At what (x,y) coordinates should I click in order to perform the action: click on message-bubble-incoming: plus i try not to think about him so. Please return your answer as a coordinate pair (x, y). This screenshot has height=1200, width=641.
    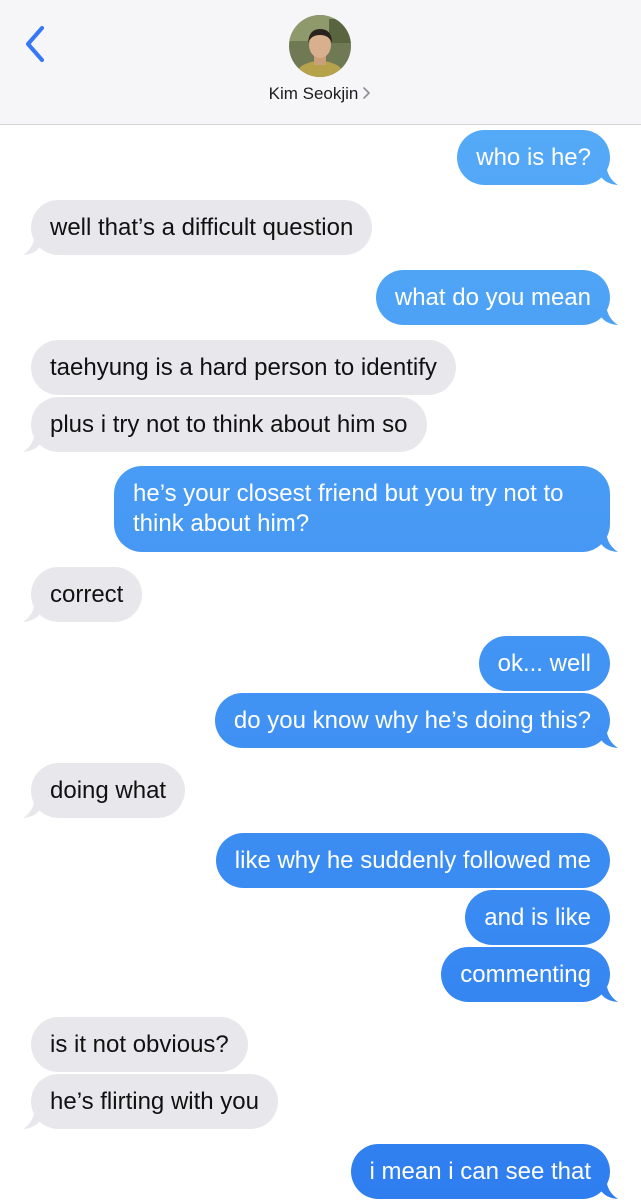
    Looking at the image, I should click on (225, 424).